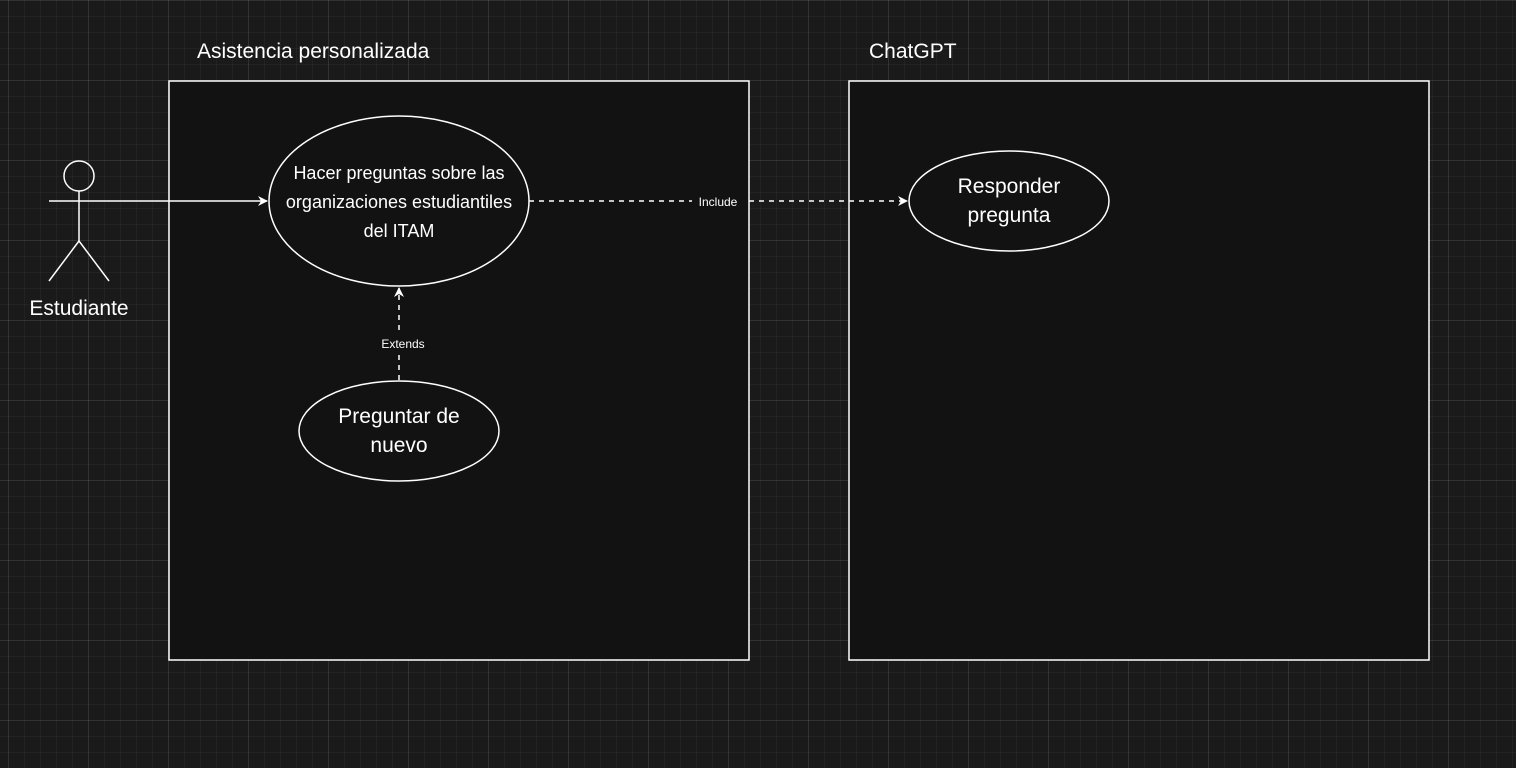  I want to click on use-case-label-line: Hacer preguntas sobre las, so click(398, 173).